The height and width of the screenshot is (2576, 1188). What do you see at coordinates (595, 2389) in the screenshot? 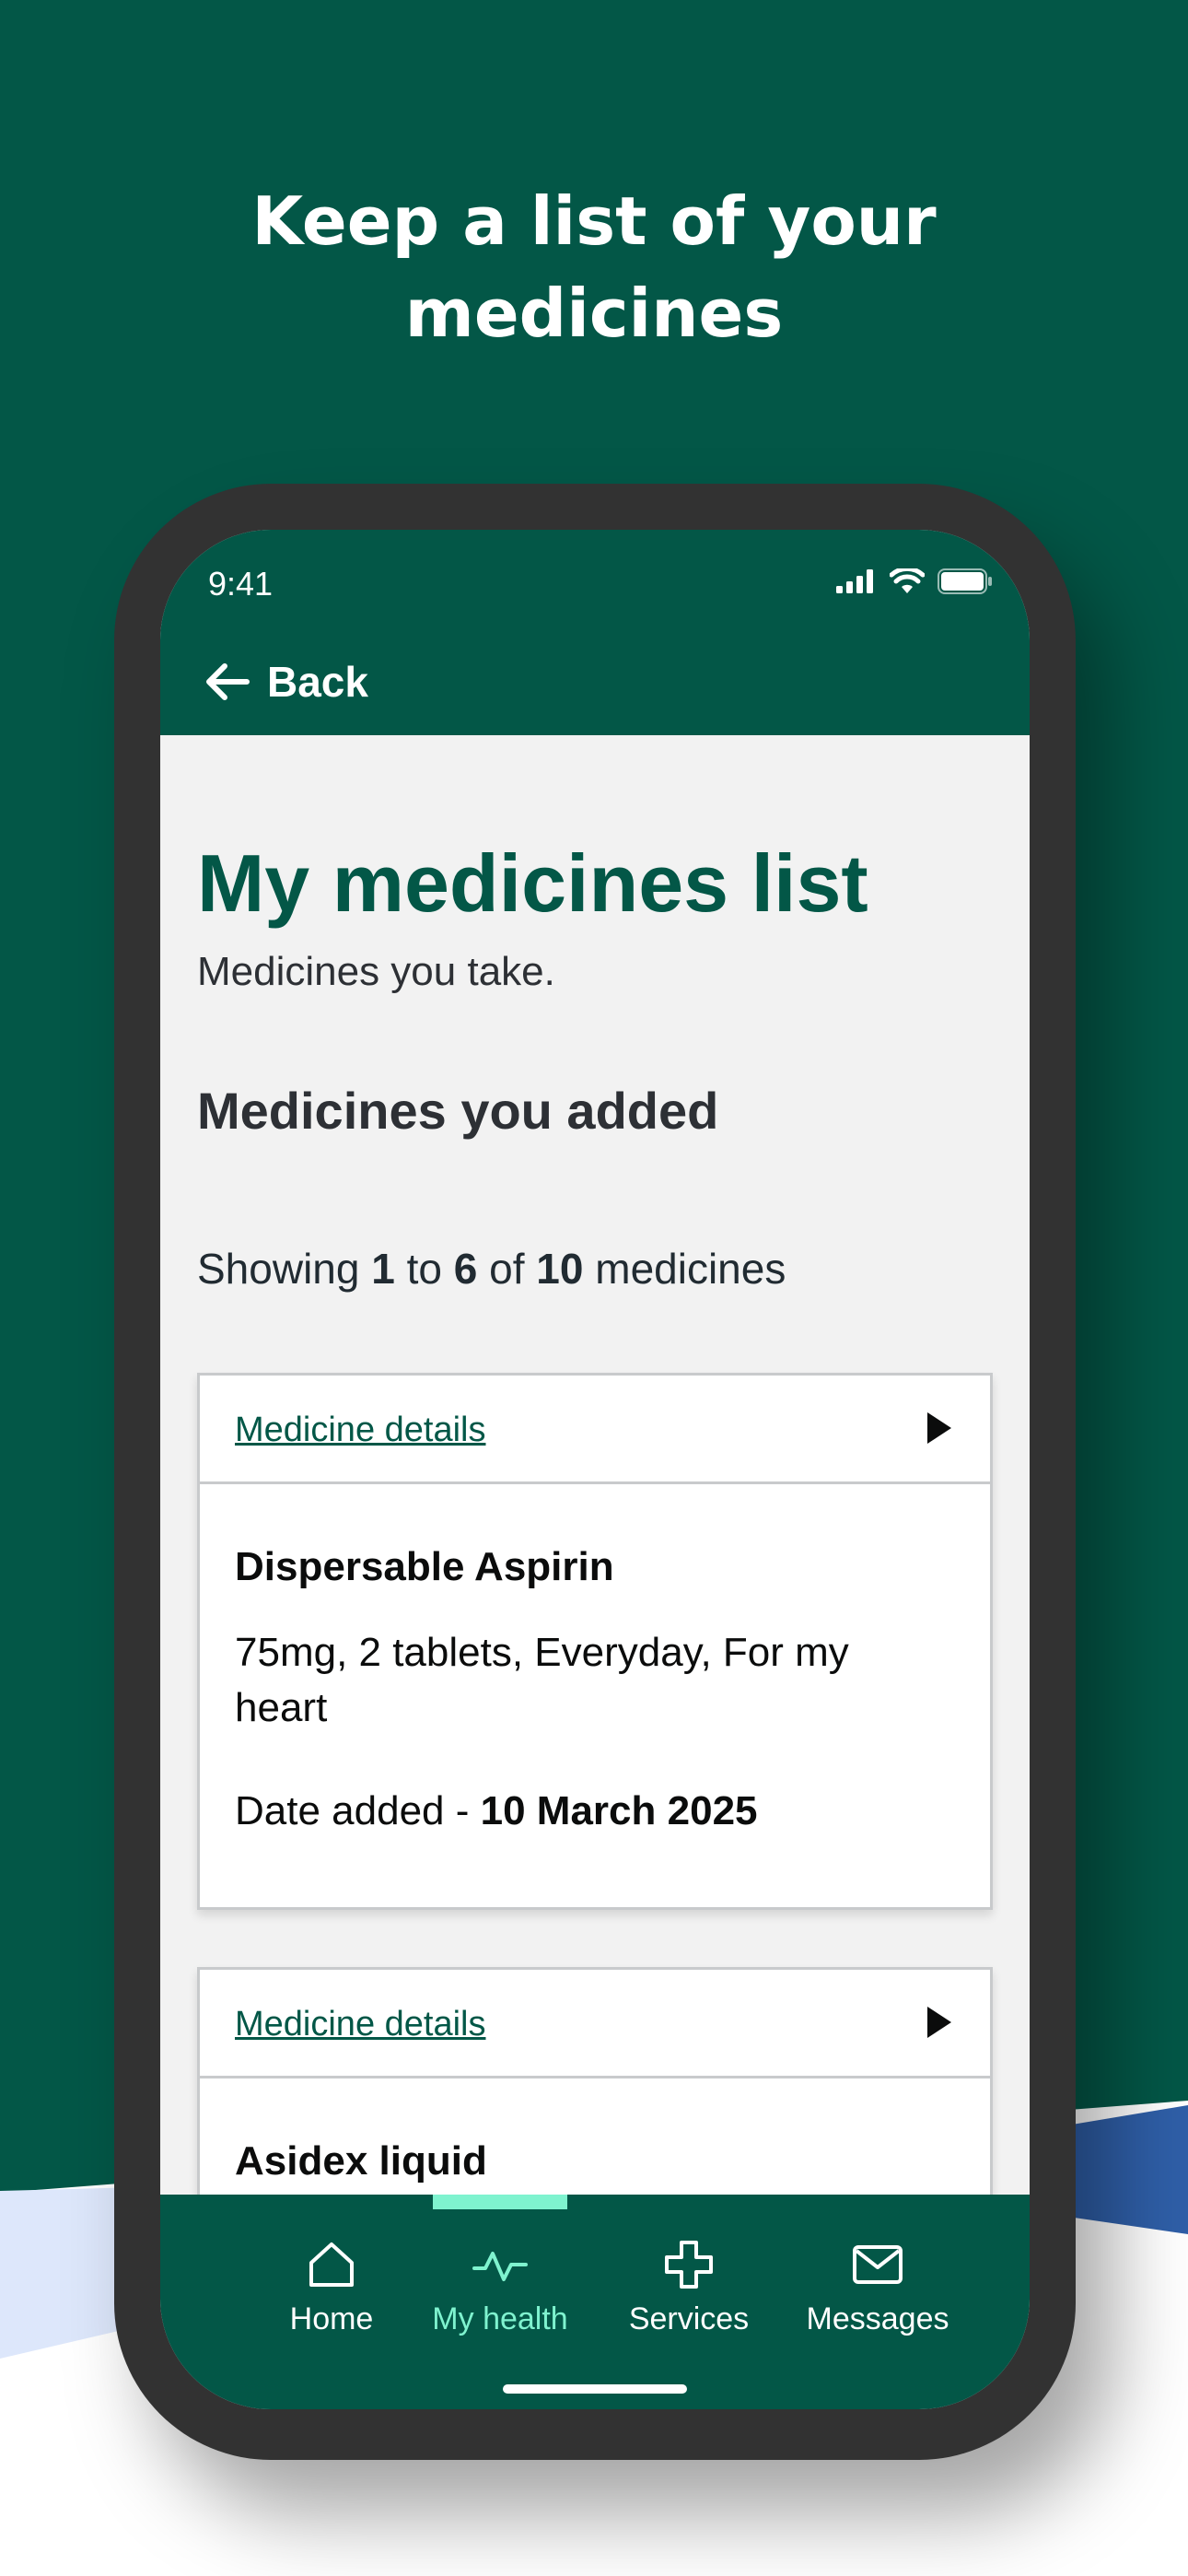
I see `home-indicator` at bounding box center [595, 2389].